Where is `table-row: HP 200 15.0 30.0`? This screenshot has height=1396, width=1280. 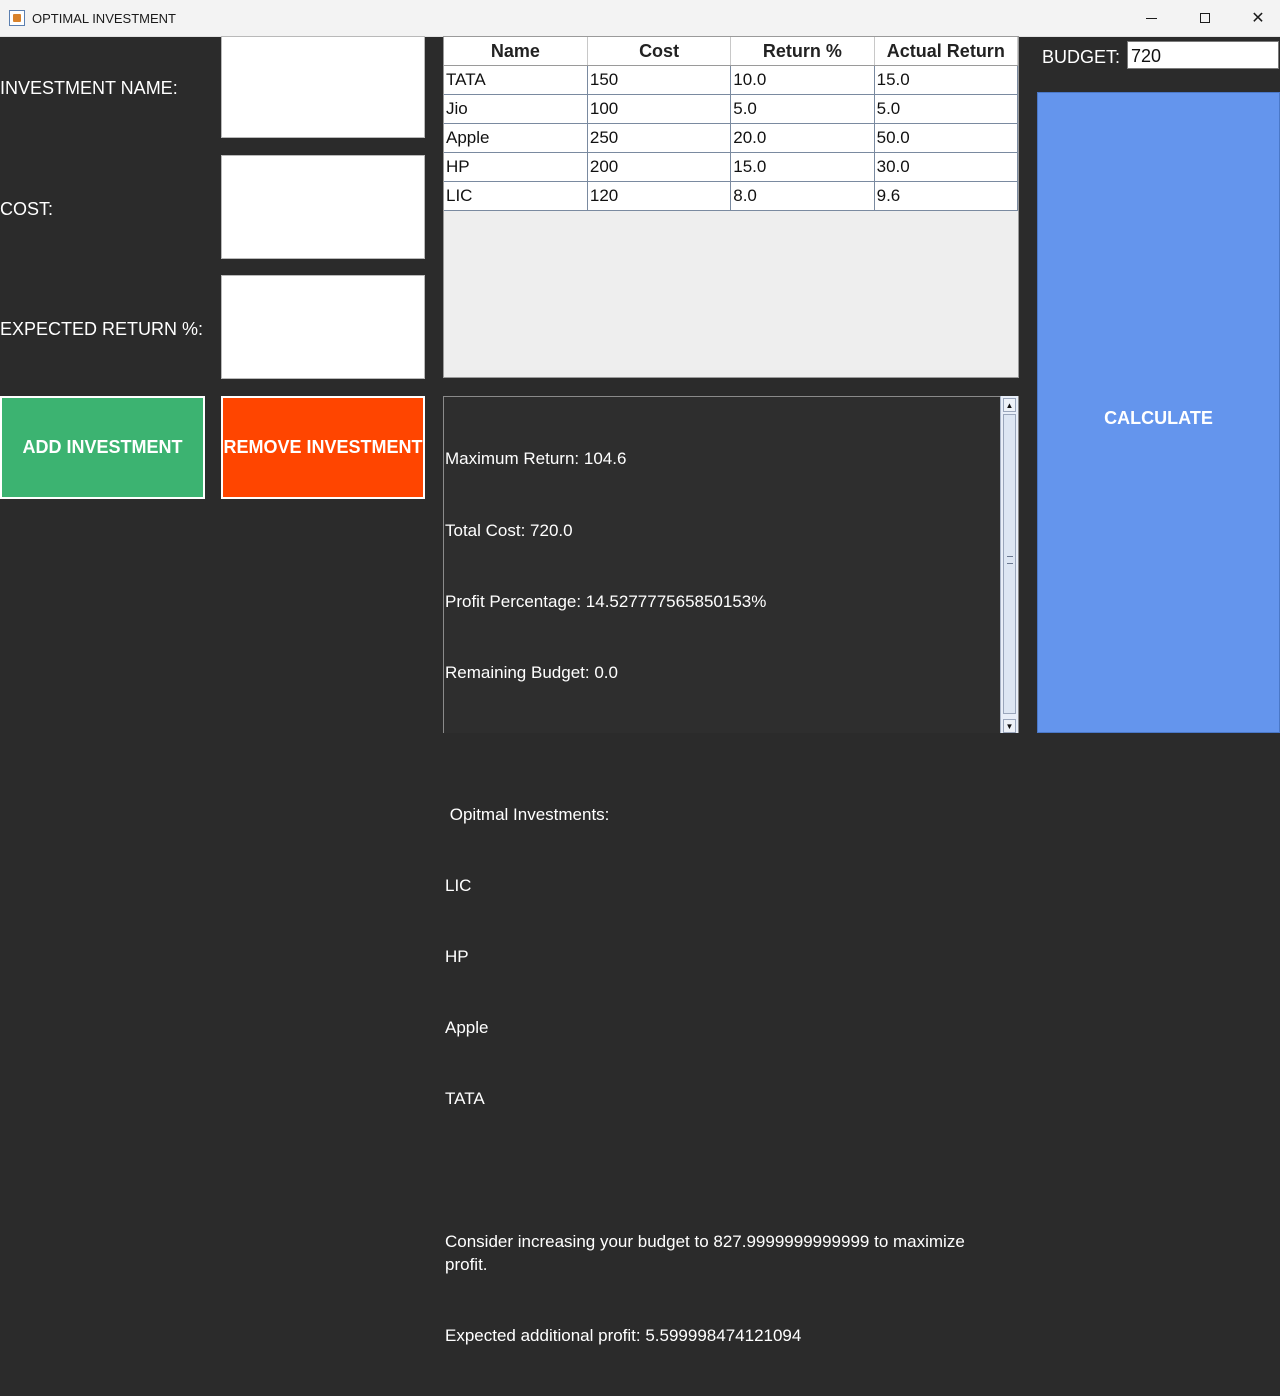
table-row: HP 200 15.0 30.0 is located at coordinates (731, 167).